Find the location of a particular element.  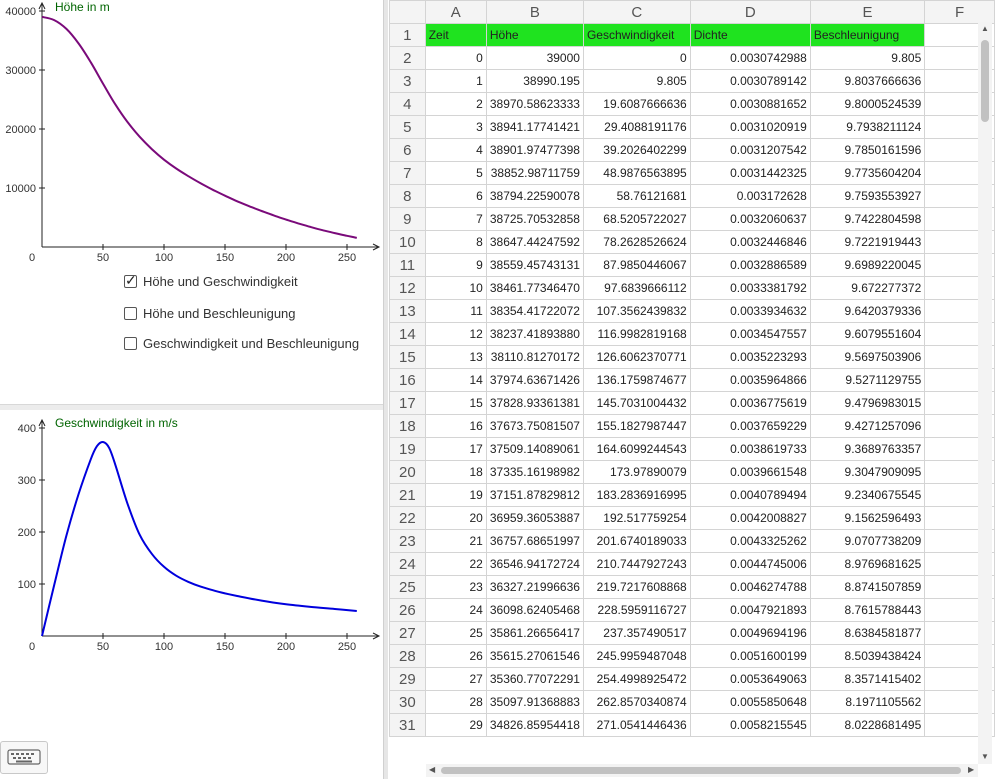

table-cell: 36757.68651997 is located at coordinates (534, 541).